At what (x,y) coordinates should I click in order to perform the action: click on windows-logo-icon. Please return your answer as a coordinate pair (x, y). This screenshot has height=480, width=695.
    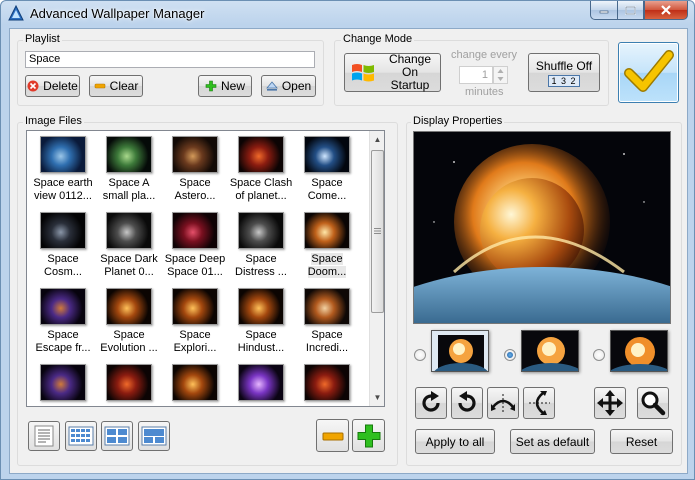
    Looking at the image, I should click on (363, 72).